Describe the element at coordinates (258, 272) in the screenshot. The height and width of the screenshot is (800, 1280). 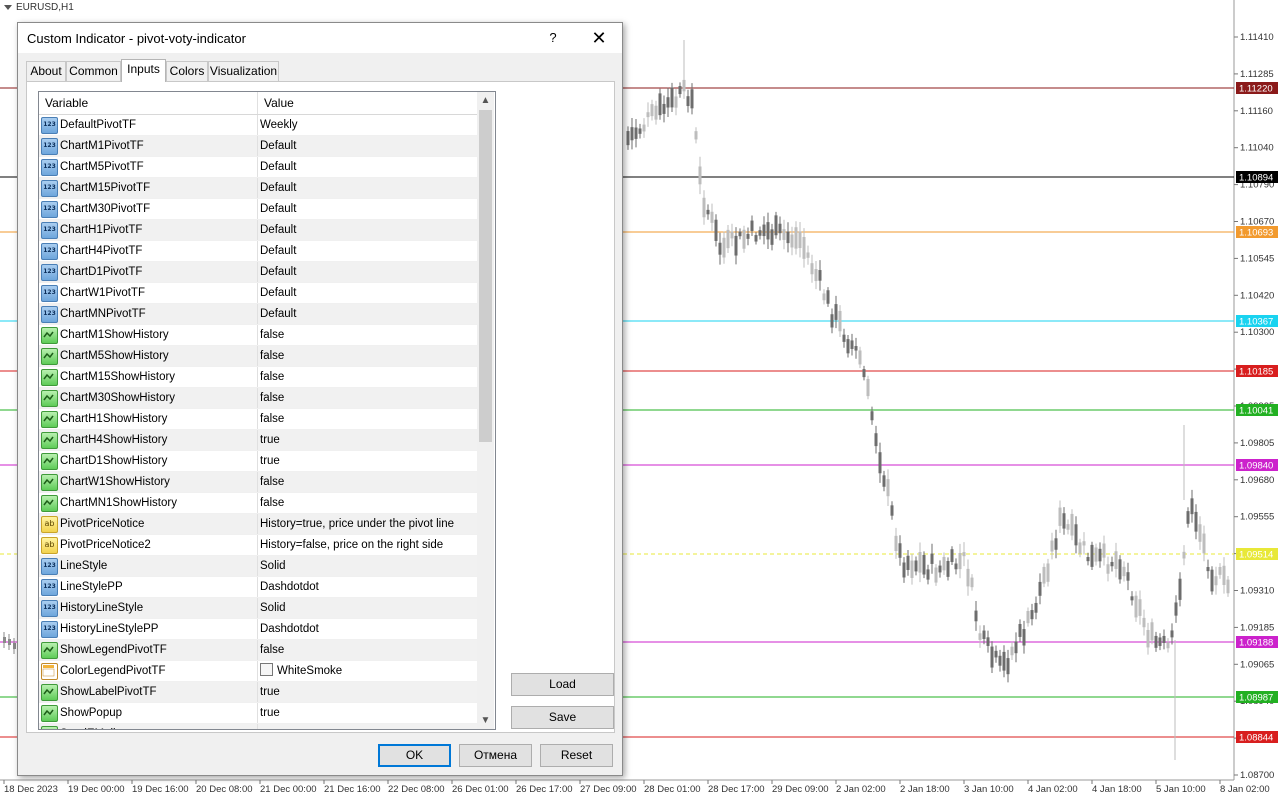
I see `table-row: 123 ChartD1PivotTF Default` at that location.